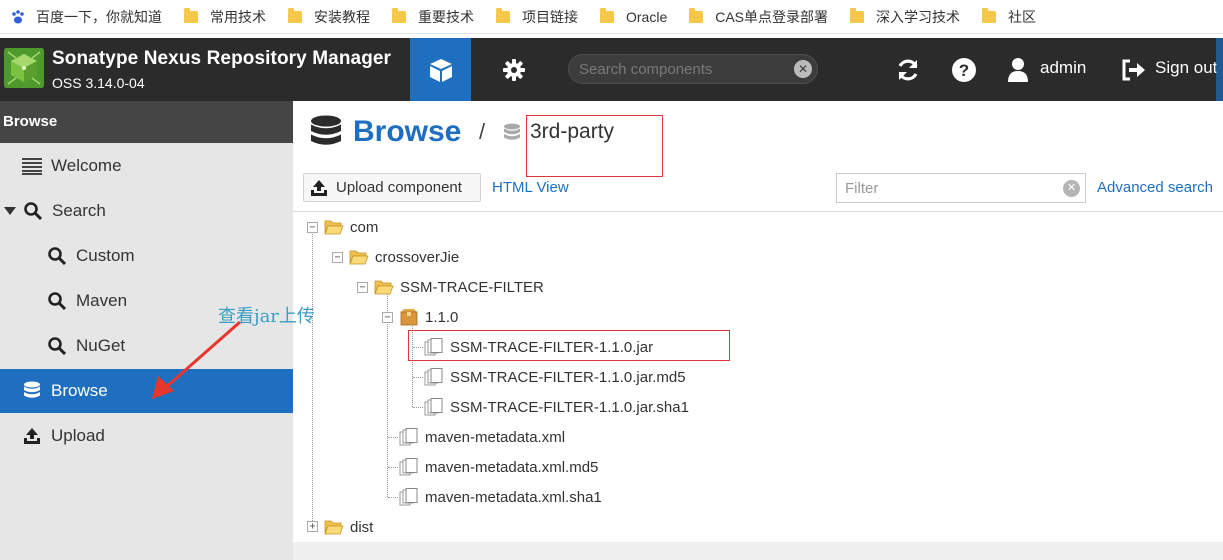 This screenshot has width=1223, height=560. I want to click on tree-node-label: com, so click(364, 227).